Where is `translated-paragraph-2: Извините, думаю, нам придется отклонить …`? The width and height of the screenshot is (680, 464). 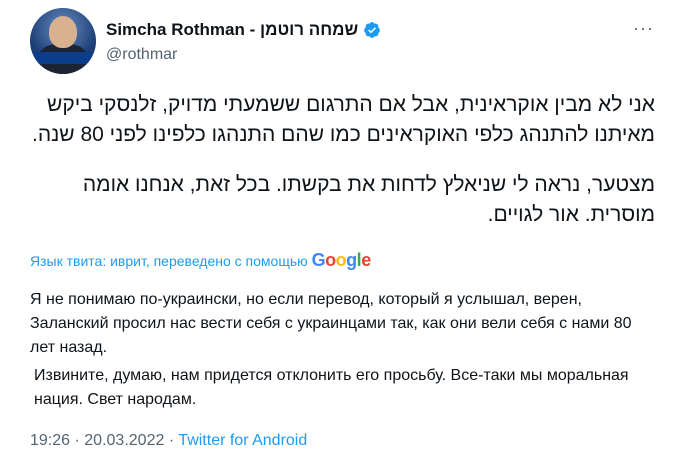
translated-paragraph-2: Извините, думаю, нам придется отклонить … is located at coordinates (331, 387).